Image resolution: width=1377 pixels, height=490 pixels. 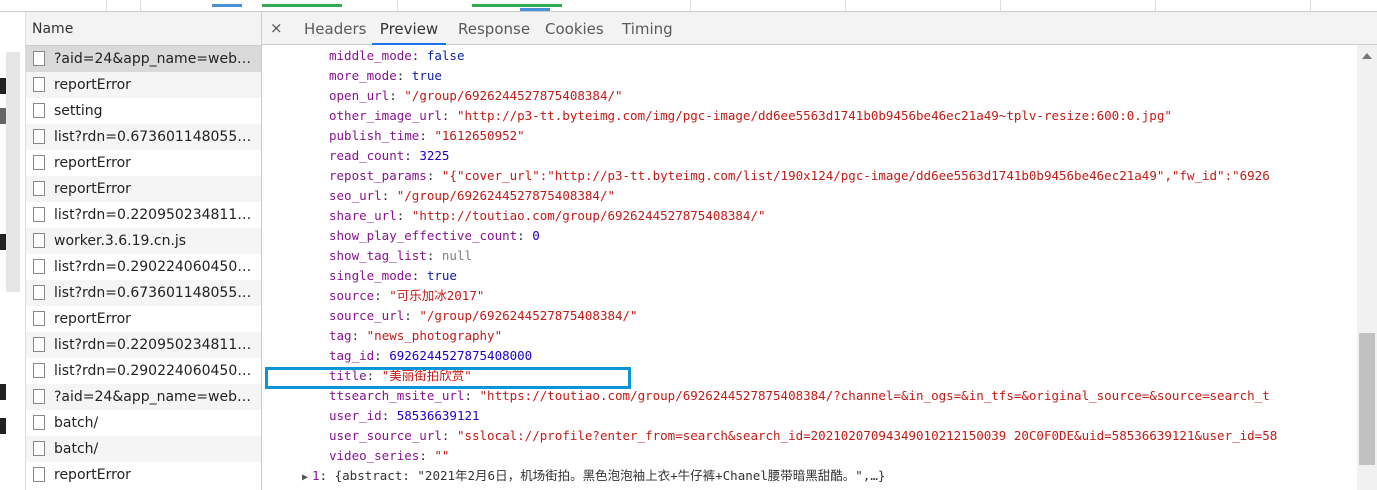 I want to click on json-property-single-mode: single_mode: true, so click(x=393, y=276).